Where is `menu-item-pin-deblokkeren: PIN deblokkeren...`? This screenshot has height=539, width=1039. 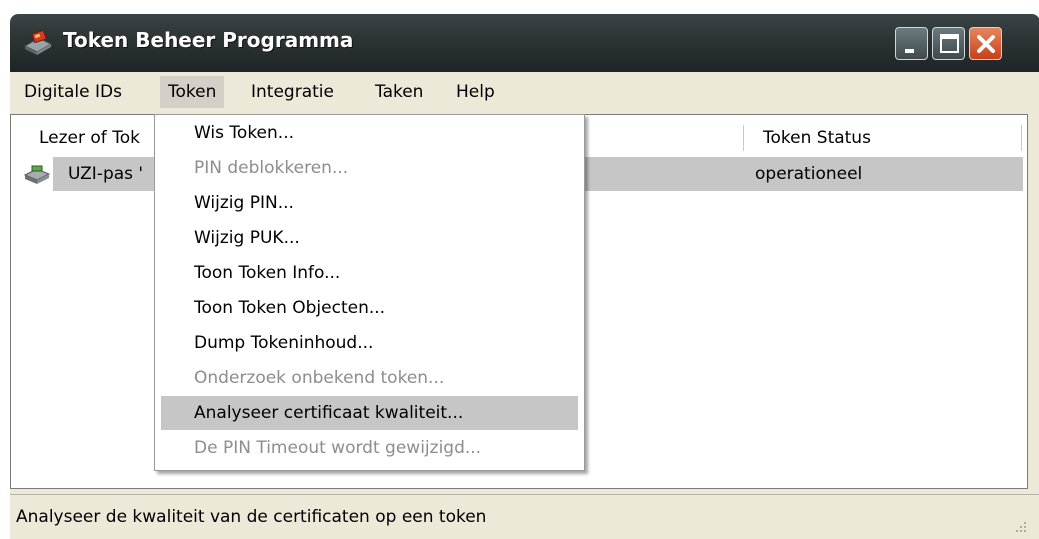
menu-item-pin-deblokkeren: PIN deblokkeren... is located at coordinates (369, 168).